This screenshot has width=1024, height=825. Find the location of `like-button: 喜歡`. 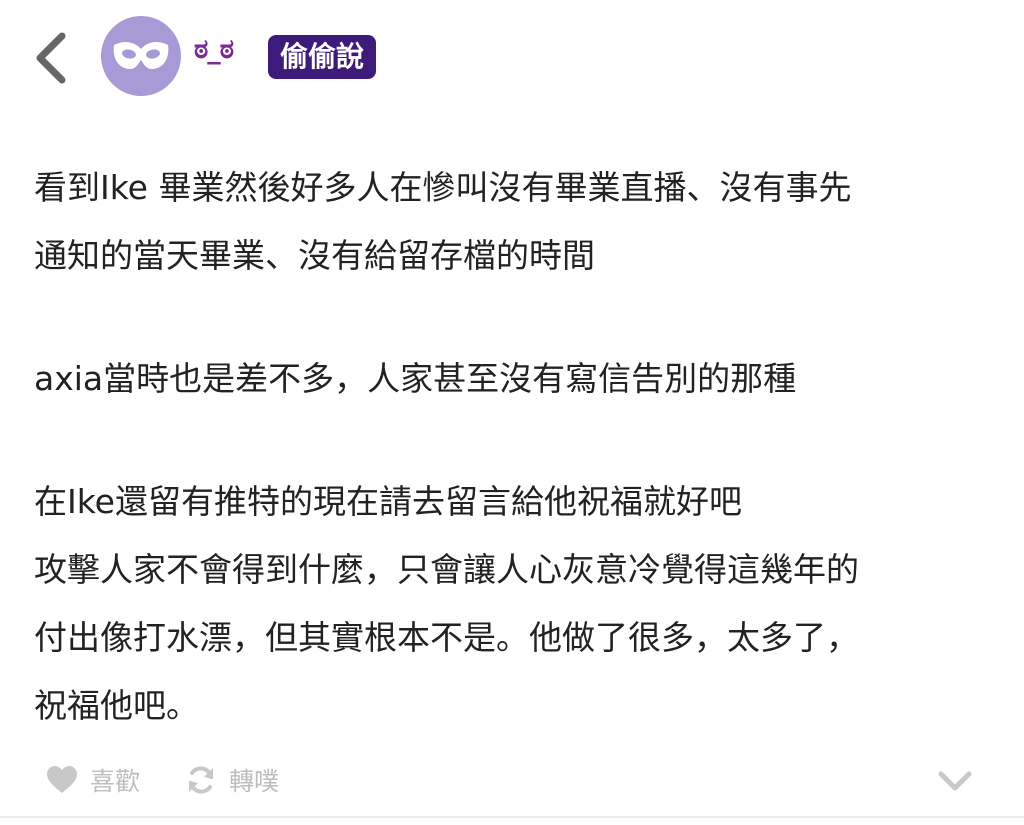

like-button: 喜歡 is located at coordinates (93, 780).